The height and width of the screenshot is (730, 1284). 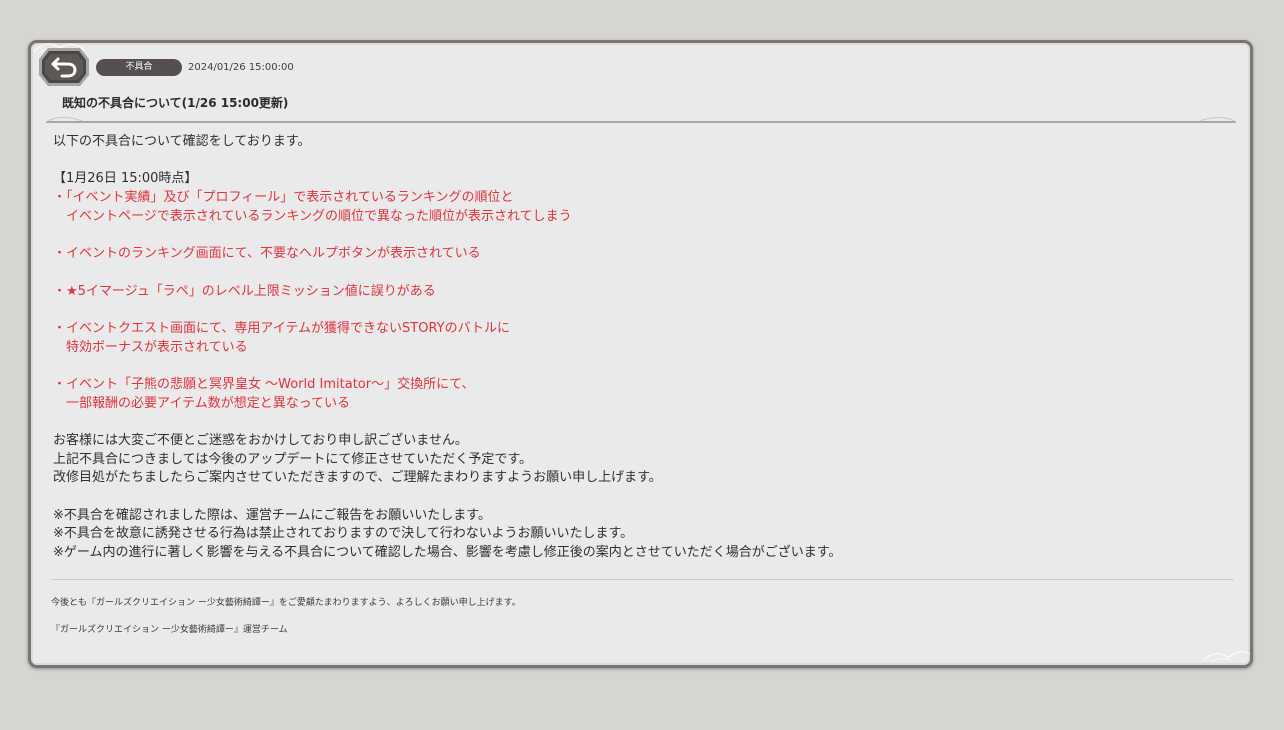 What do you see at coordinates (1227, 657) in the screenshot?
I see `corner-ornament-icon` at bounding box center [1227, 657].